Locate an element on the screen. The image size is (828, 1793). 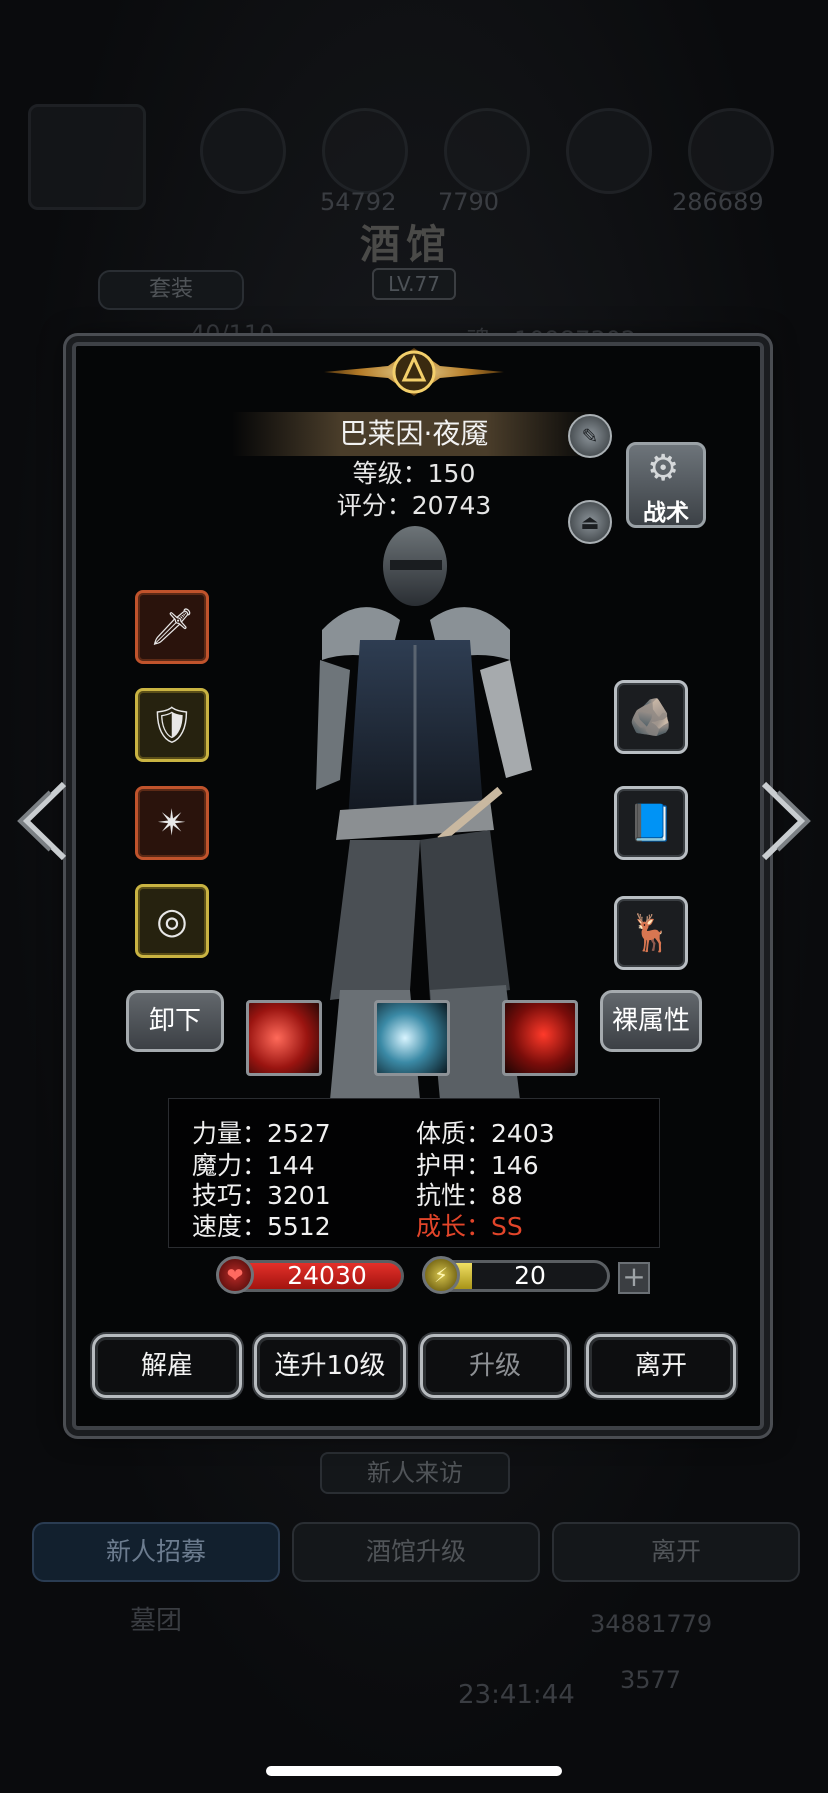
tavern-level-badge: LV.77 is located at coordinates (414, 284).